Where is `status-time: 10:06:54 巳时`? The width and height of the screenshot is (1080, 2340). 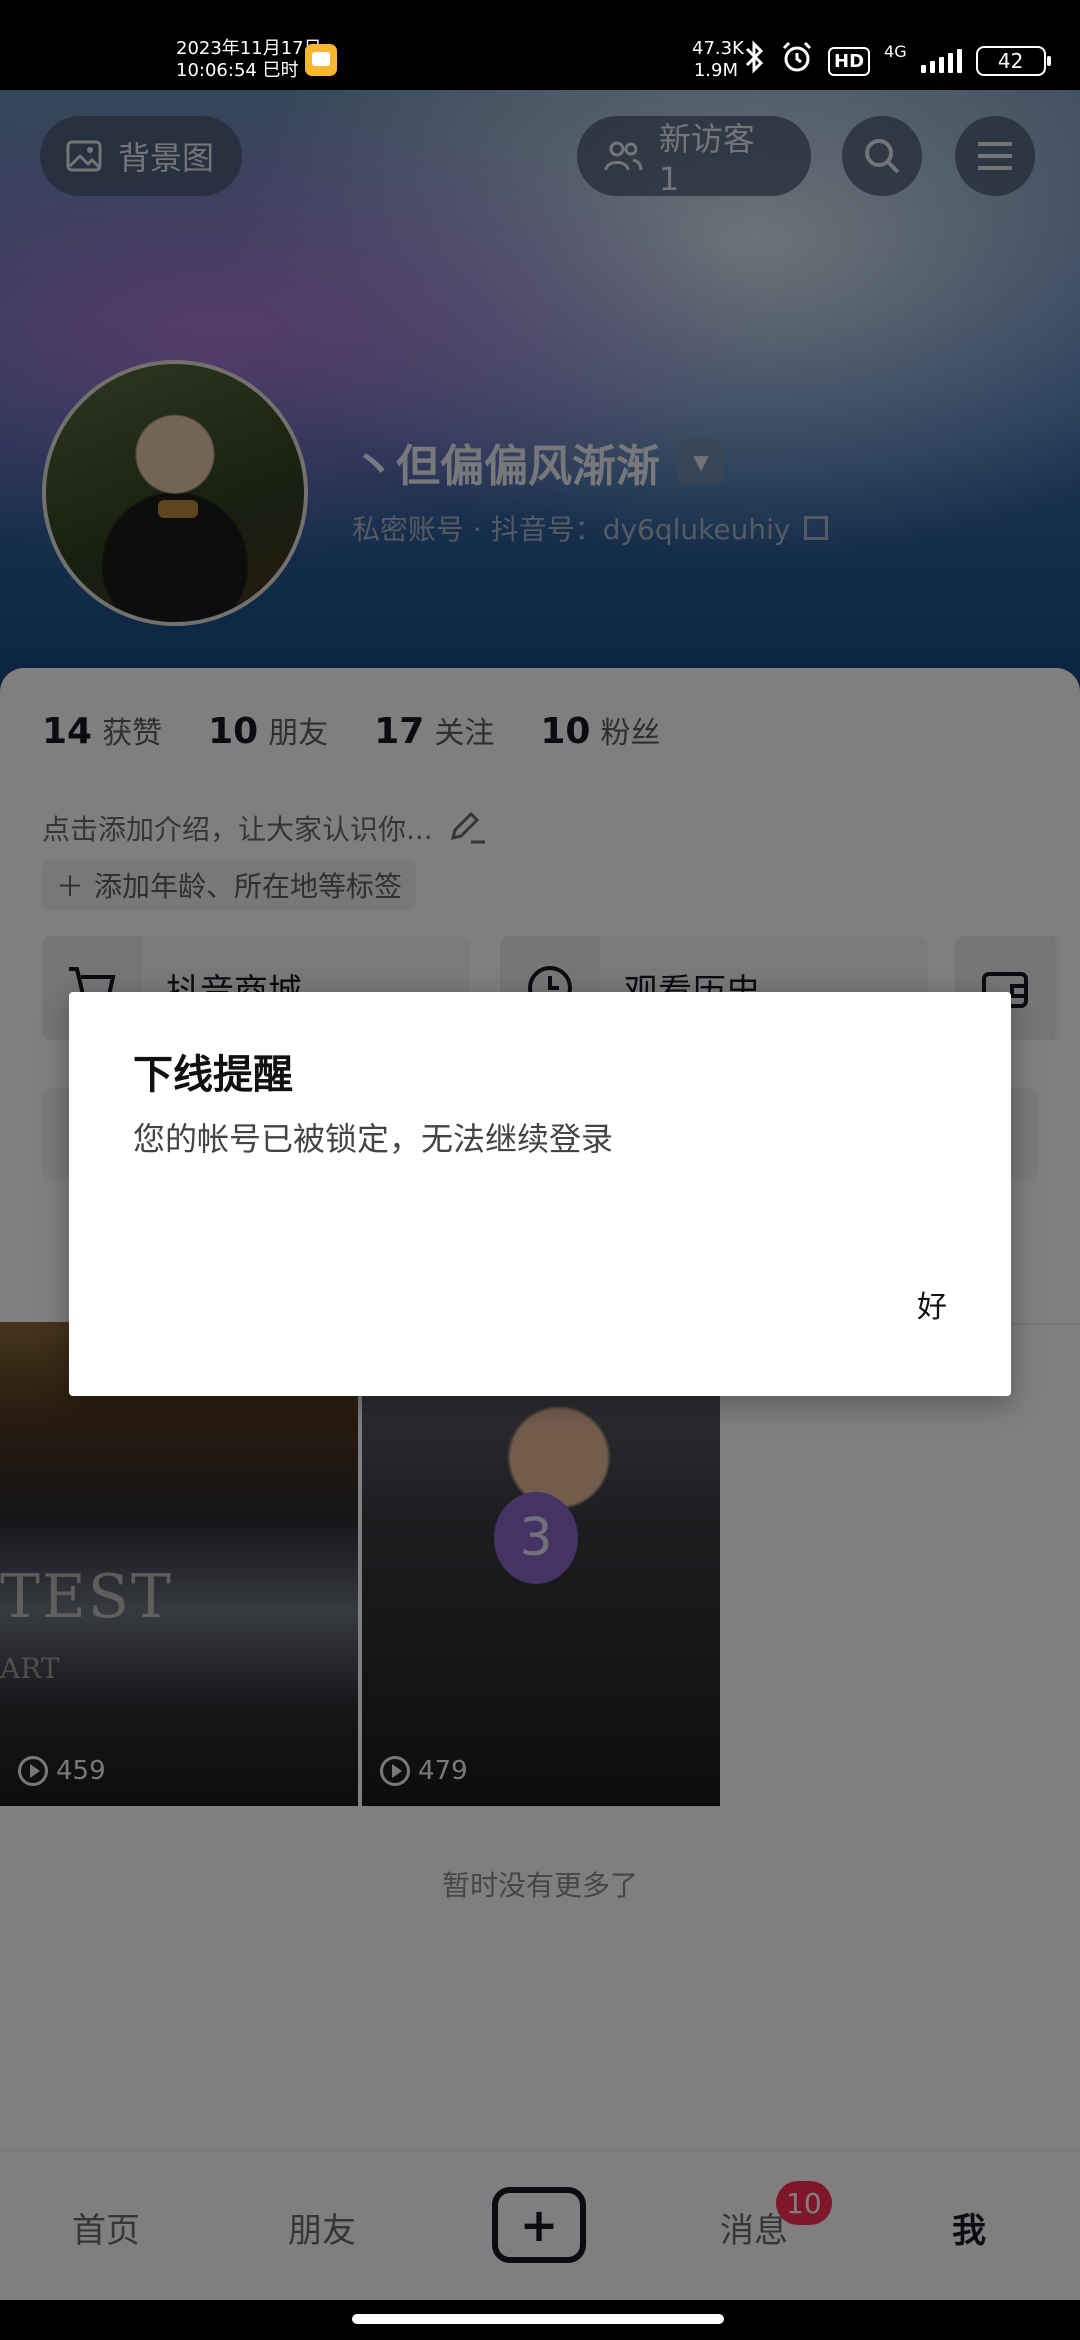
status-time: 10:06:54 巳时 is located at coordinates (237, 70).